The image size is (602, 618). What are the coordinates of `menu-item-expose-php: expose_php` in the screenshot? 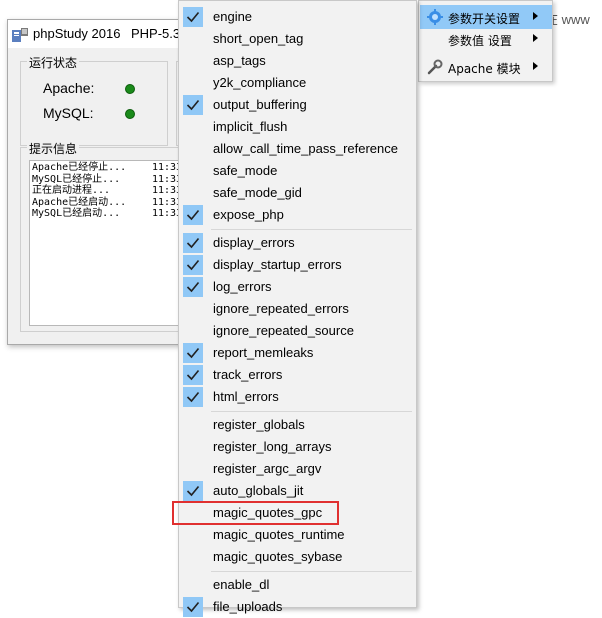 It's located at (297, 215).